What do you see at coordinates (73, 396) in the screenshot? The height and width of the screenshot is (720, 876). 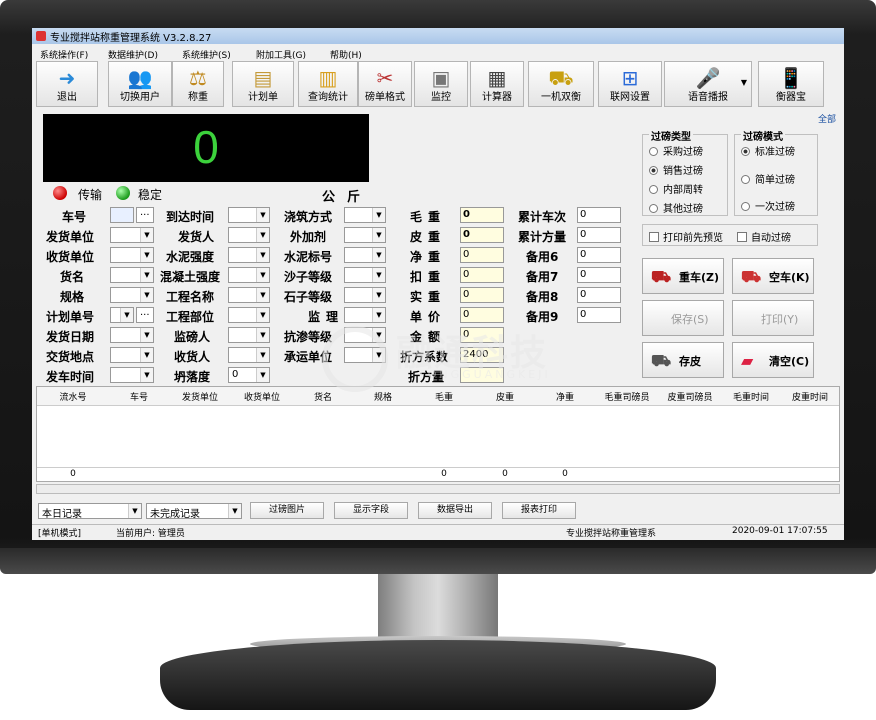 I see `col-serial: 流水号` at bounding box center [73, 396].